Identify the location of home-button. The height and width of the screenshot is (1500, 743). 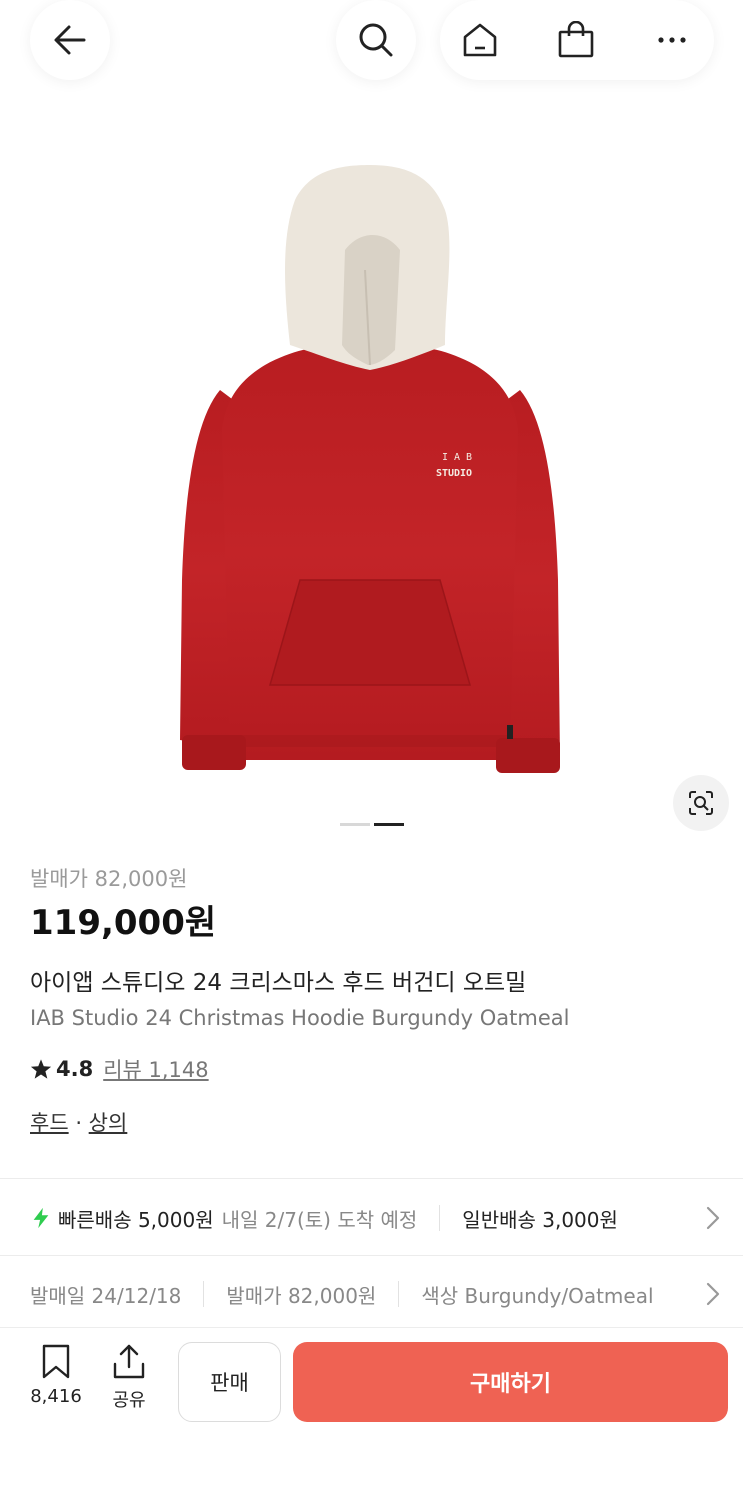
(480, 40).